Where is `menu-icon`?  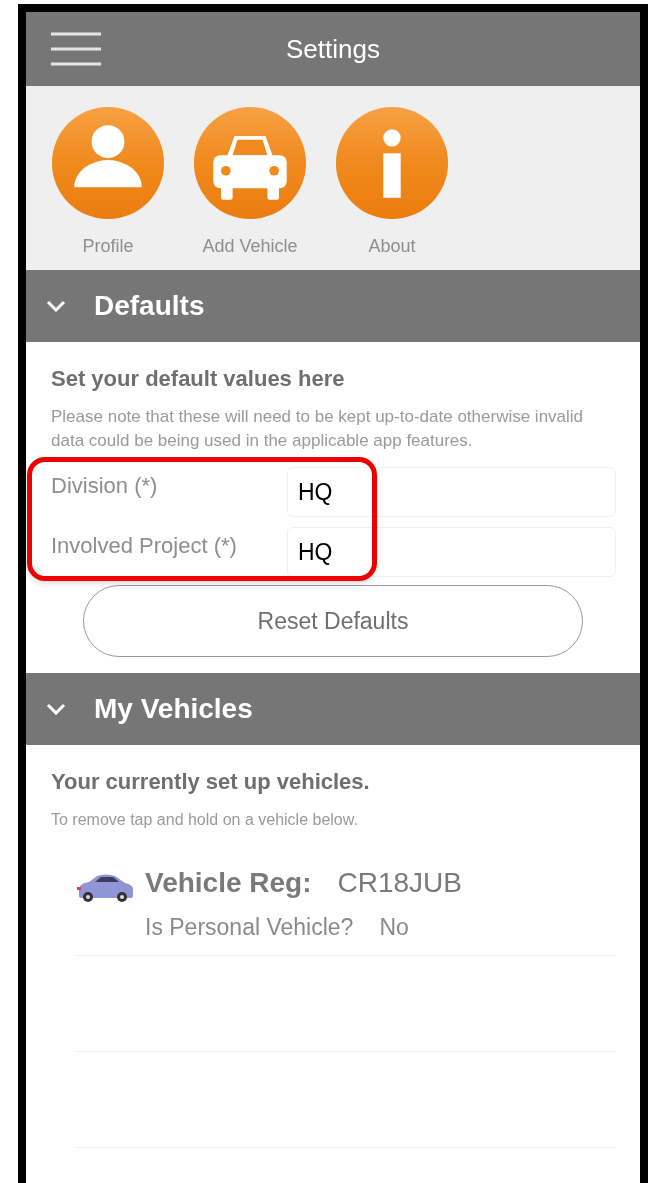
menu-icon is located at coordinates (76, 49).